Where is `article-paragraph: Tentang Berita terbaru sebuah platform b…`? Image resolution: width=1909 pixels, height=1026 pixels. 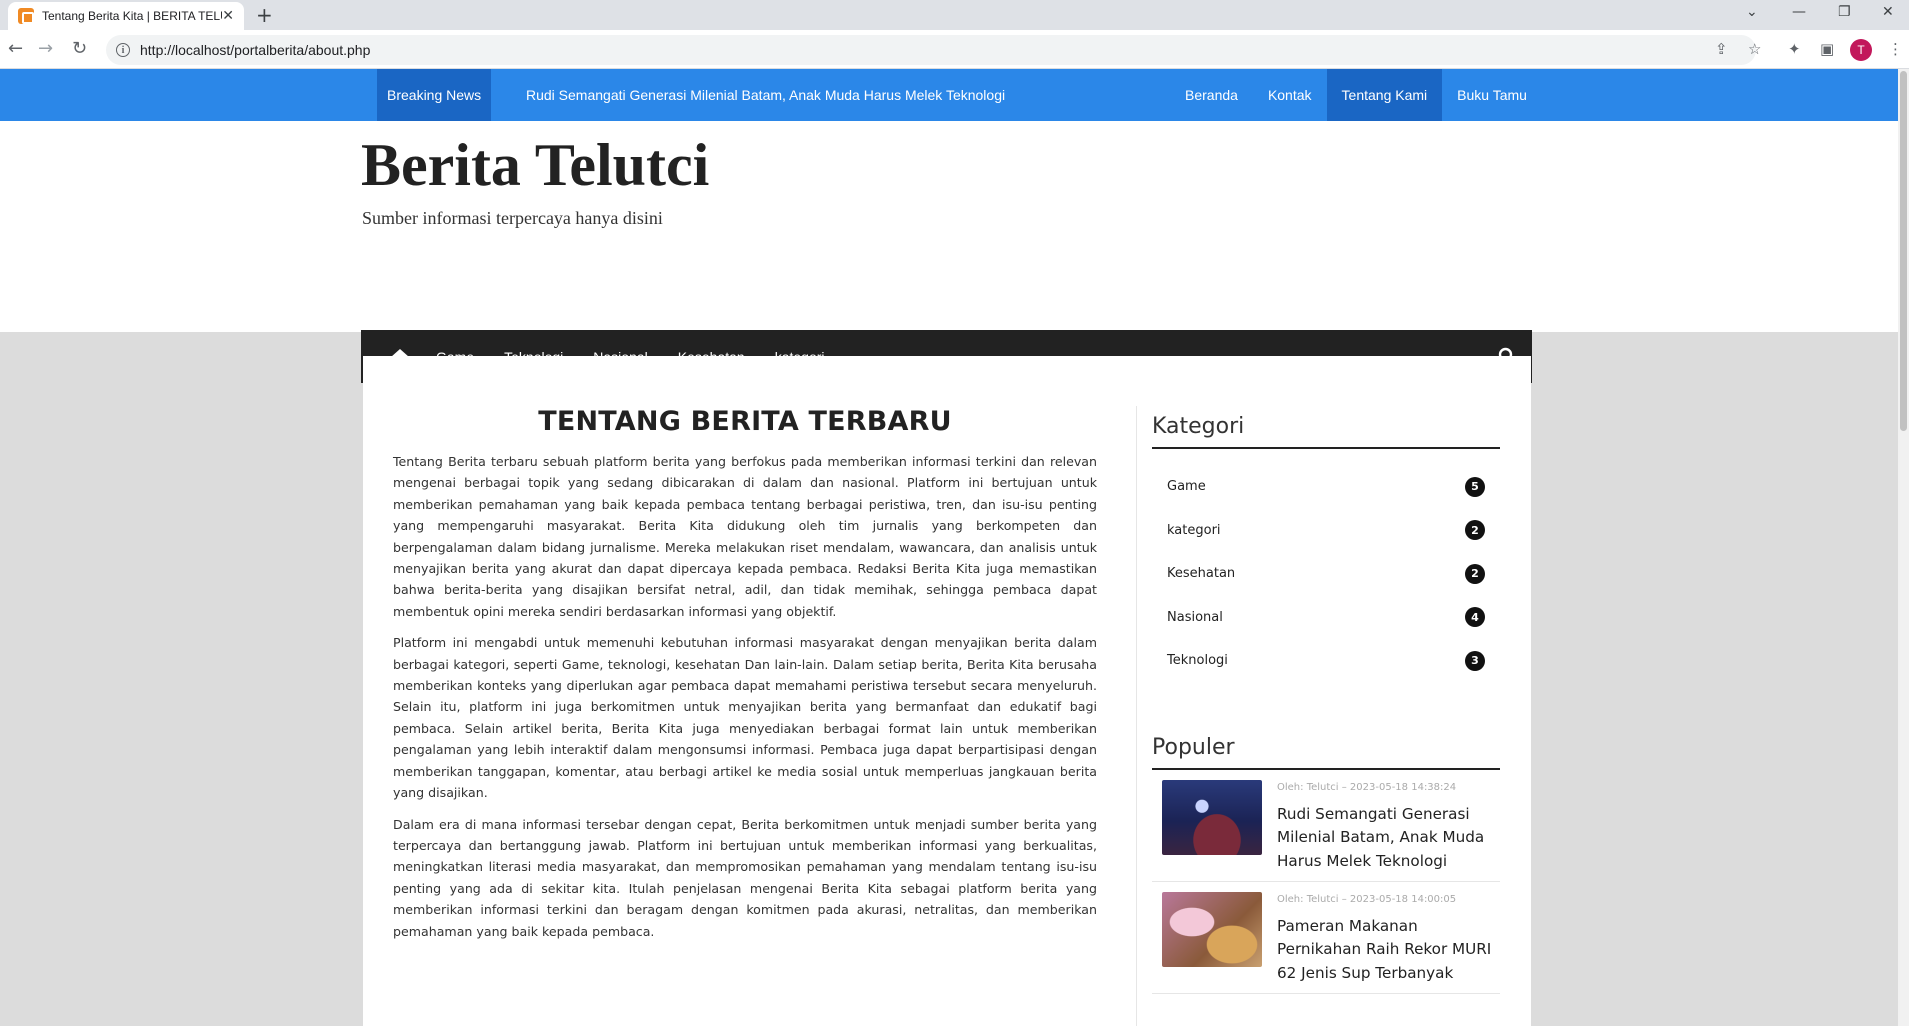 article-paragraph: Tentang Berita terbaru sebuah platform b… is located at coordinates (745, 536).